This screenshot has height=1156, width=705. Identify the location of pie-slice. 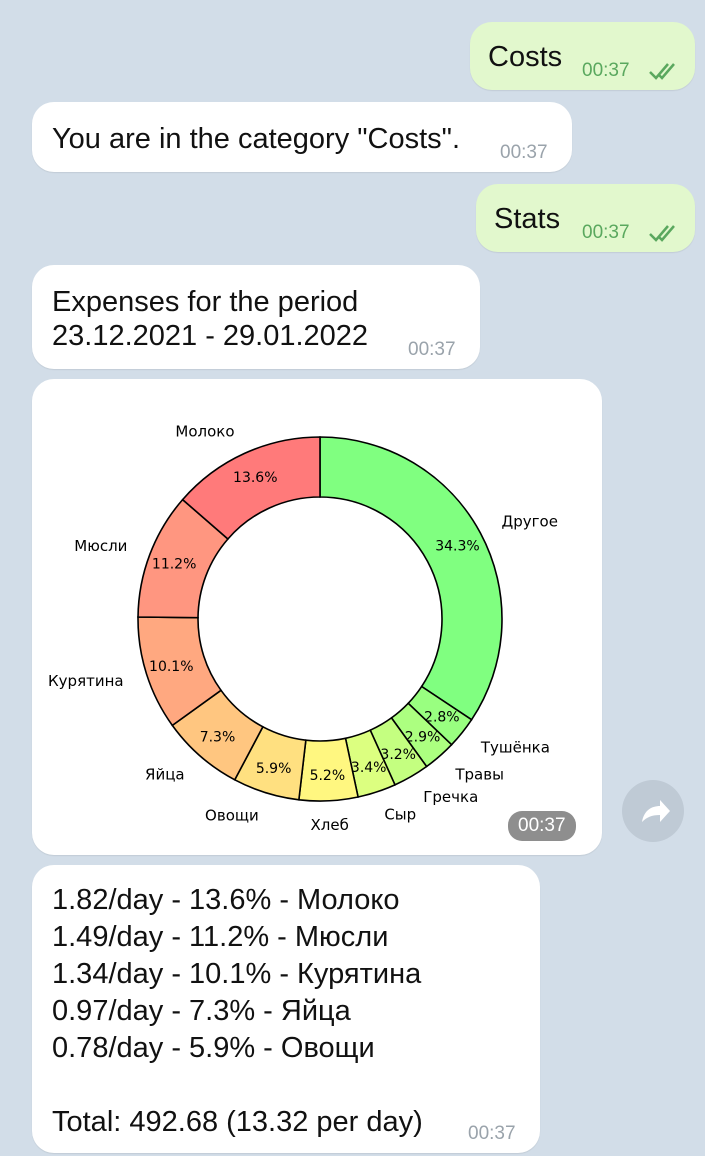
(411, 578).